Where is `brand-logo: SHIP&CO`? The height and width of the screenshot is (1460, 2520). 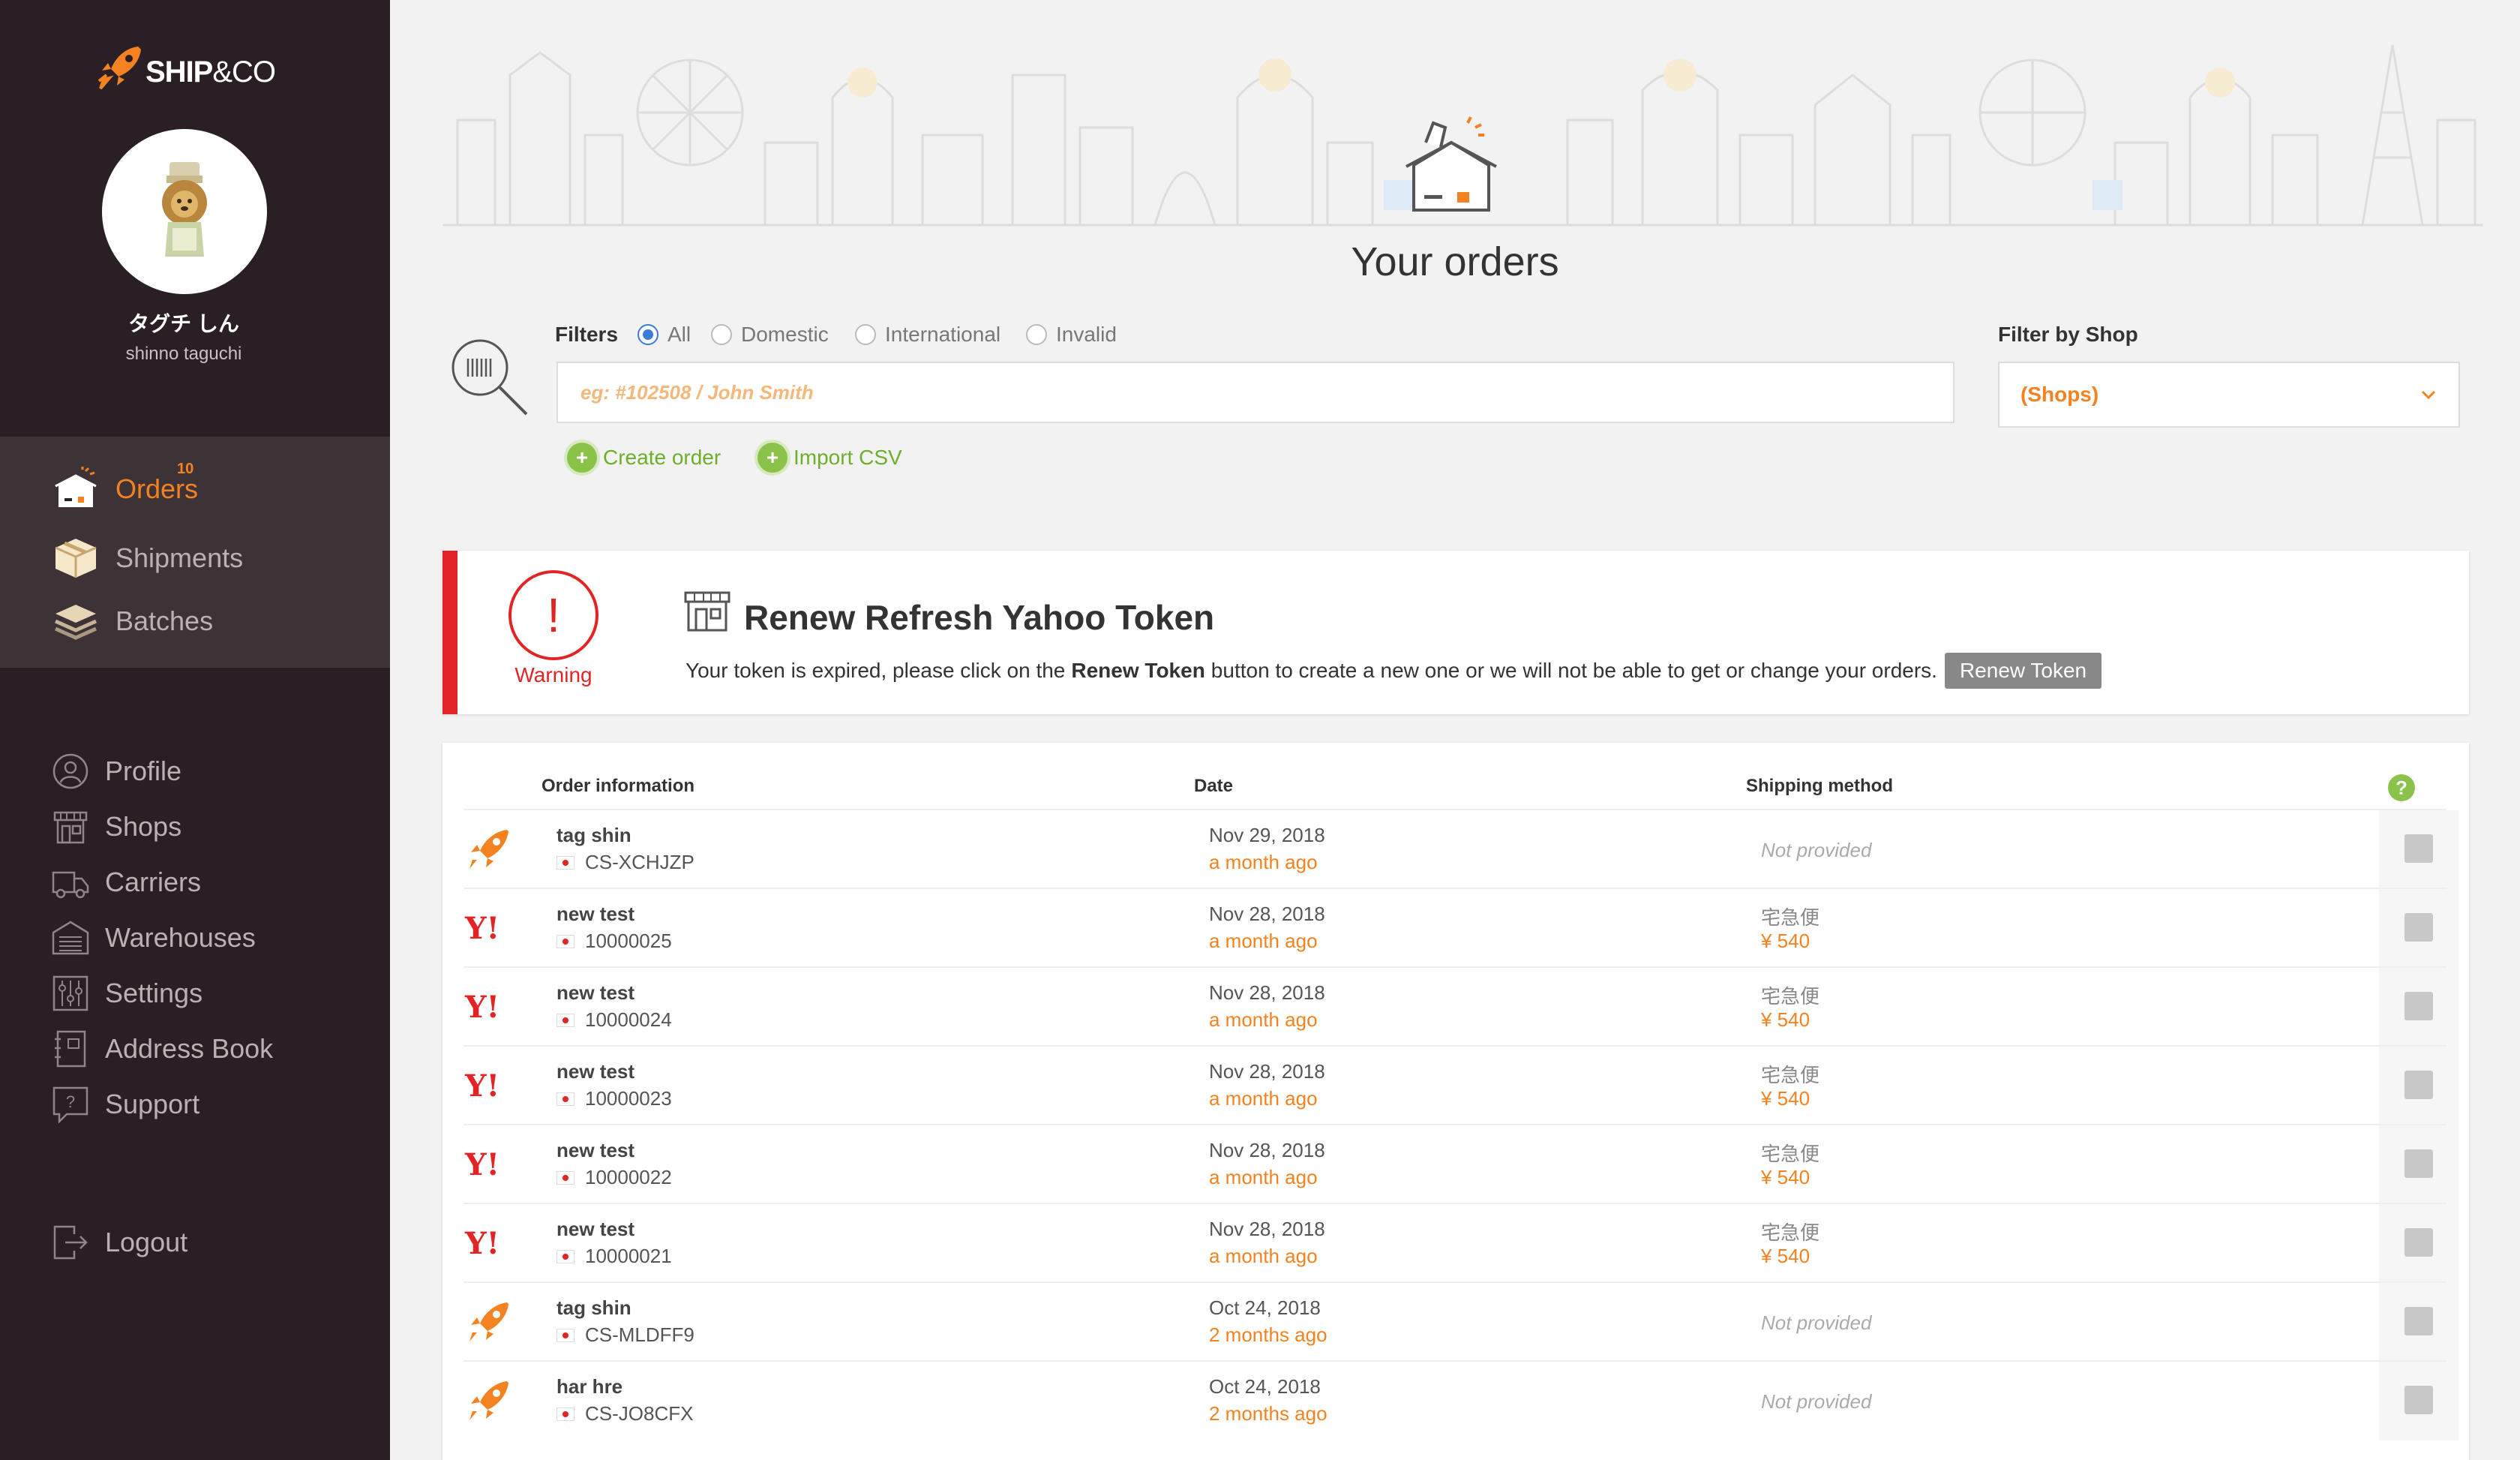
brand-logo: SHIP&CO is located at coordinates (186, 72).